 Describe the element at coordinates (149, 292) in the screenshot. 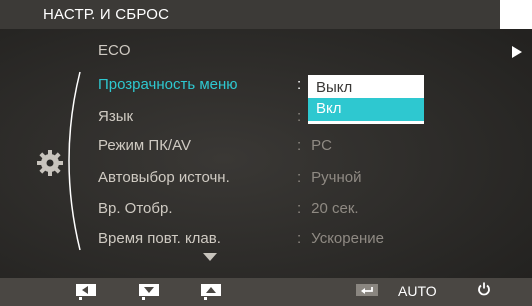

I see `down-key-icon` at that location.